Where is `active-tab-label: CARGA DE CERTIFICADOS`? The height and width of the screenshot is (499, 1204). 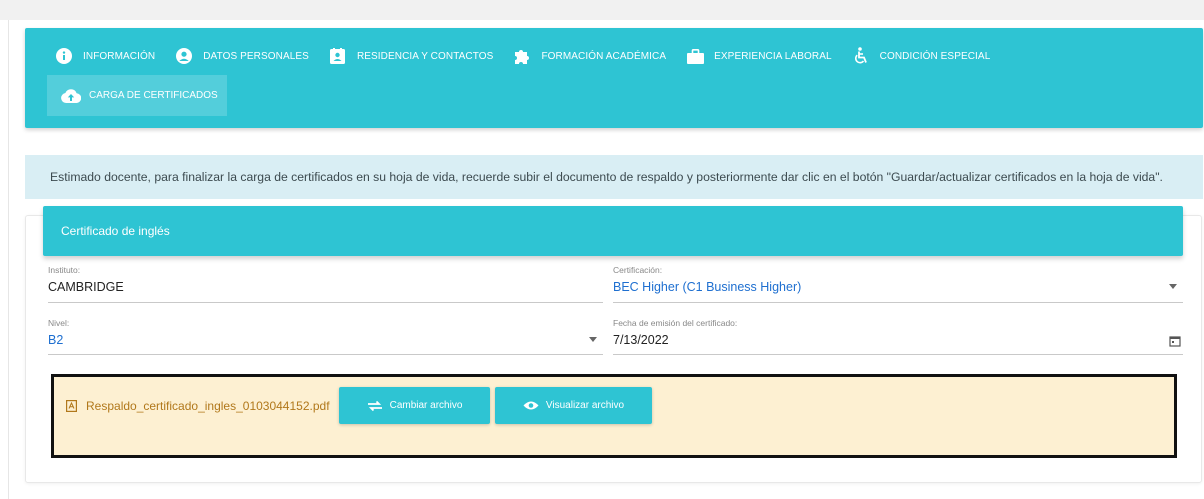
active-tab-label: CARGA DE CERTIFICADOS is located at coordinates (153, 95).